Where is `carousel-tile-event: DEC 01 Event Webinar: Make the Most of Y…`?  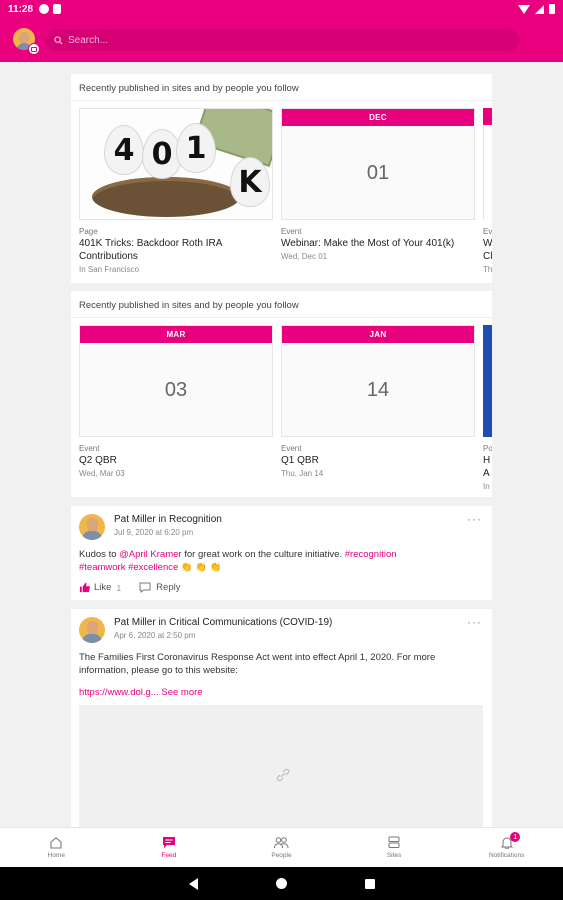
carousel-tile-event: DEC 01 Event Webinar: Make the Most of Y… is located at coordinates (378, 191).